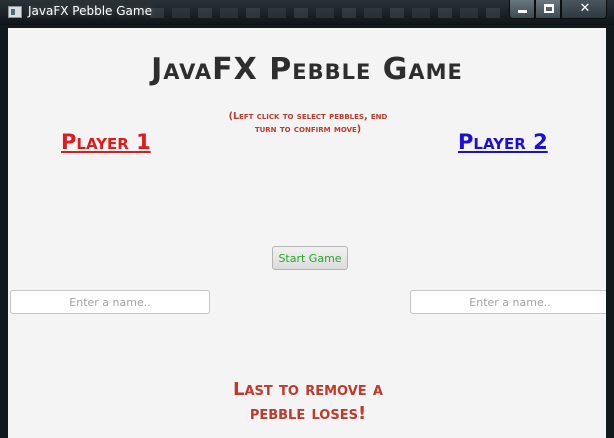 The height and width of the screenshot is (438, 614). I want to click on maximize-button, so click(548, 9).